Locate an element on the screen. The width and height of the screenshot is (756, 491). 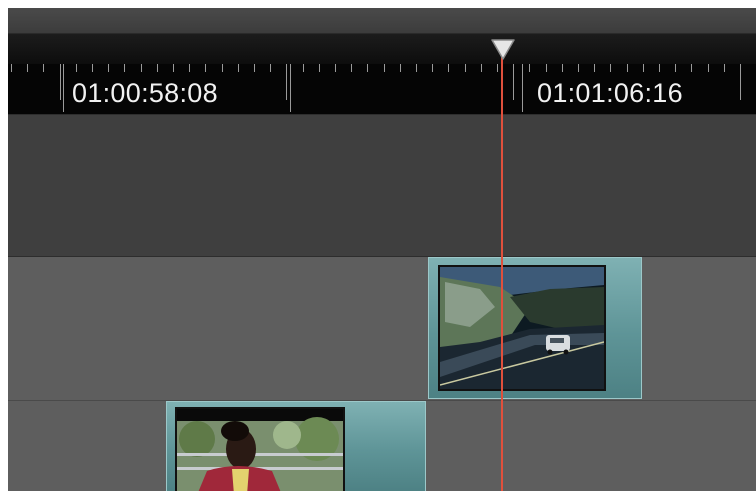
clip-woman-red is located at coordinates (296, 446).